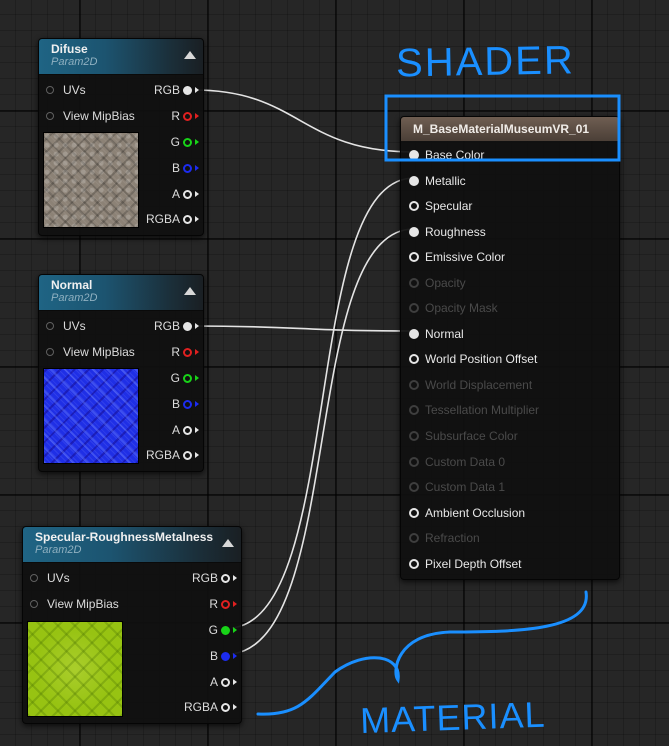  Describe the element at coordinates (473, 564) in the screenshot. I see `pin-label: Pixel Depth Offset` at that location.